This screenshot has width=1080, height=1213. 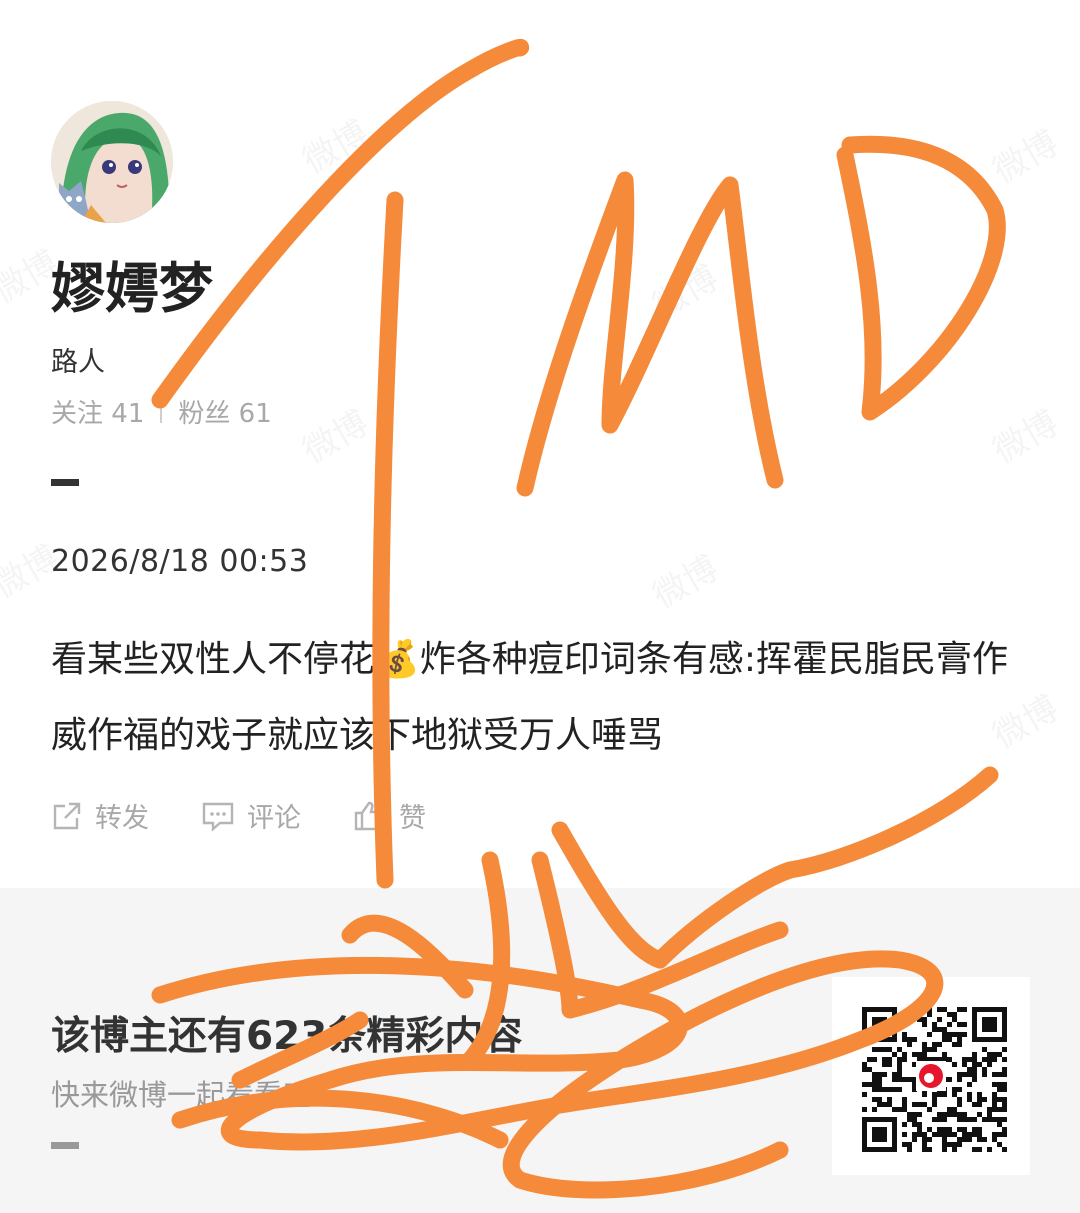 I want to click on section-divider, so click(x=65, y=482).